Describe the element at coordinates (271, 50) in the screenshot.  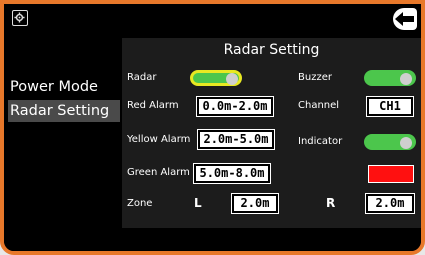
I see `panel-title: Radar Setting` at that location.